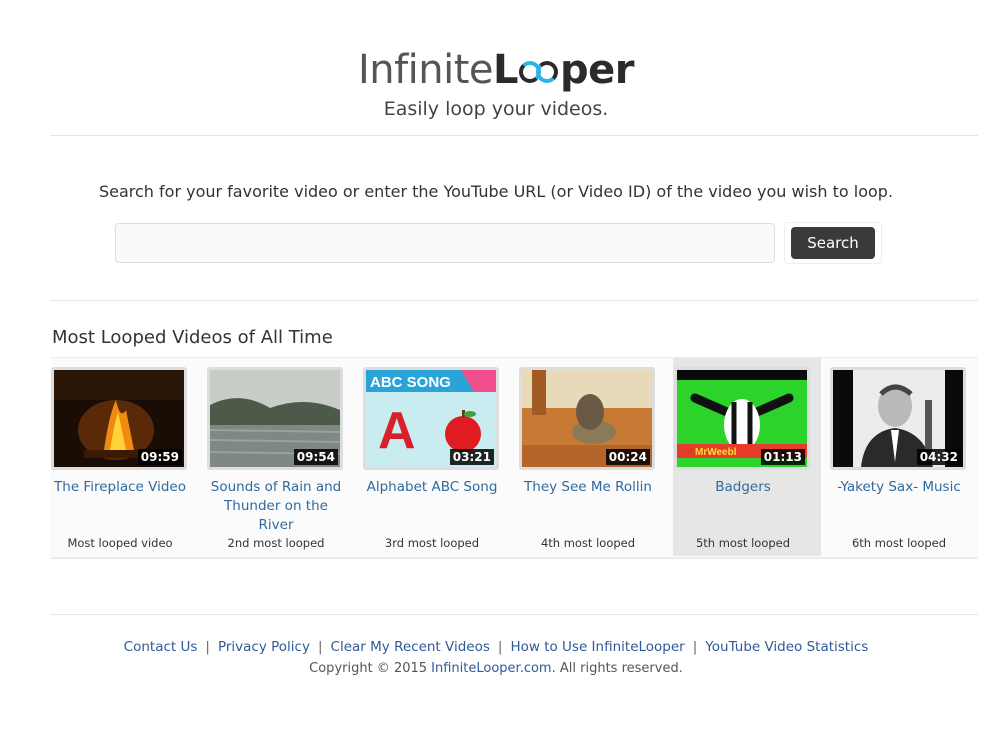 The image size is (992, 744). I want to click on video-title-link: -Yakety Sax- Music, so click(899, 487).